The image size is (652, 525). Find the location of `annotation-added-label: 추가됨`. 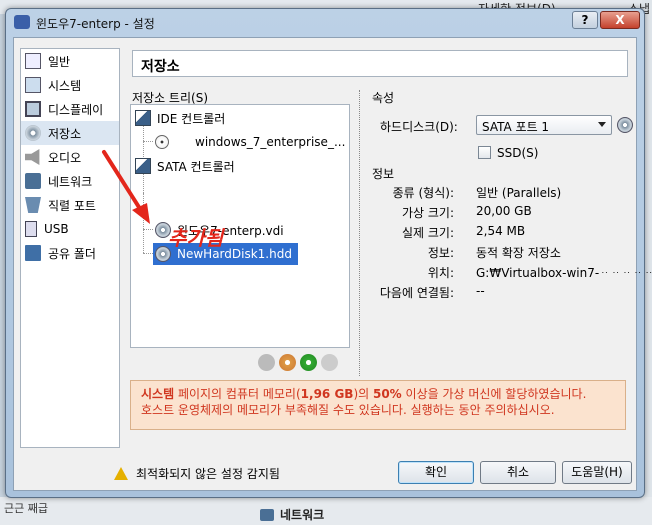

annotation-added-label: 추가됨 is located at coordinates (196, 238).